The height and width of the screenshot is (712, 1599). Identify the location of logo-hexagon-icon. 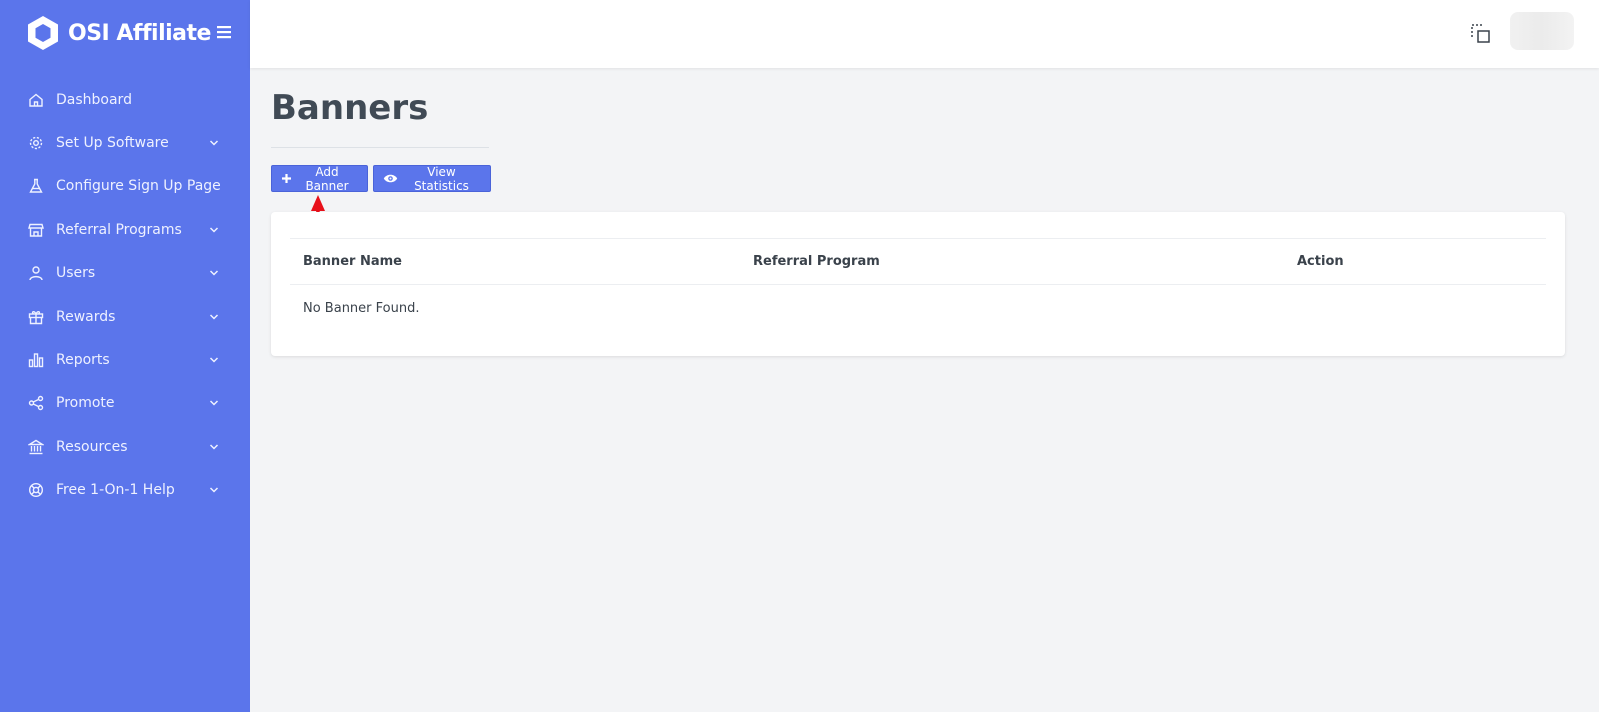
(43, 33).